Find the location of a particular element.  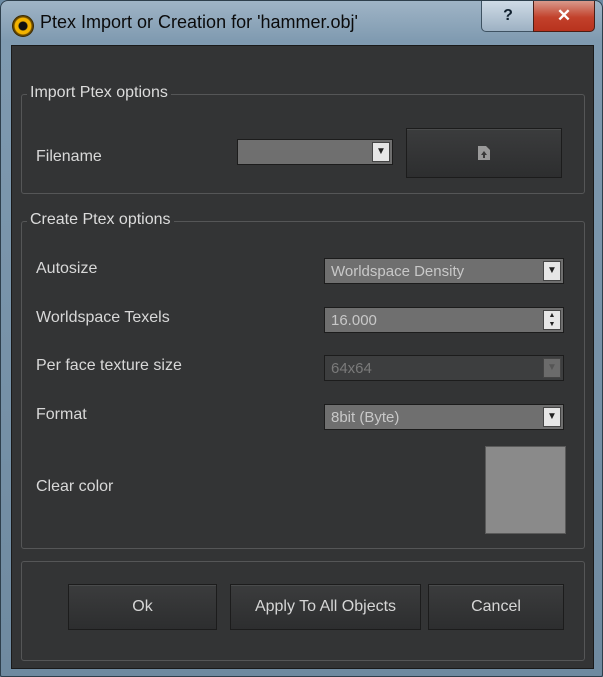

create-ptex-group-title: Create Ptex options is located at coordinates (100, 220).